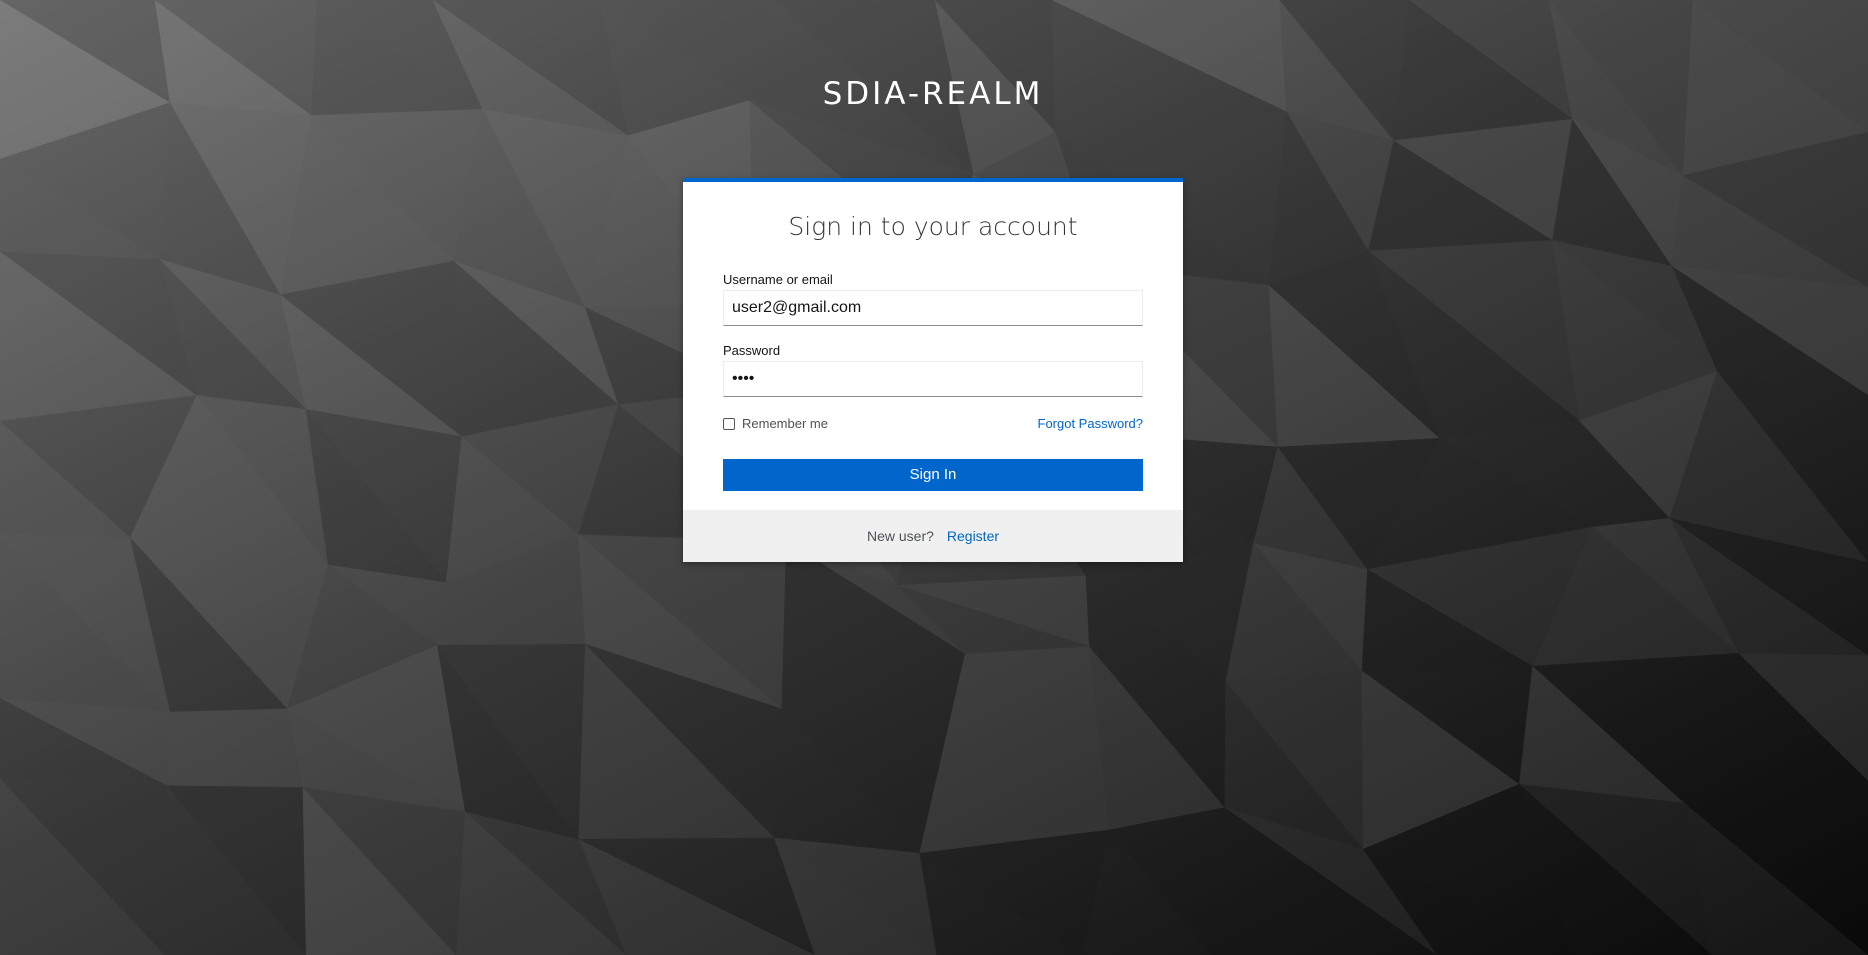 This screenshot has height=955, width=1868. What do you see at coordinates (1091, 423) in the screenshot?
I see `forgot-password-link: Forgot Password?` at bounding box center [1091, 423].